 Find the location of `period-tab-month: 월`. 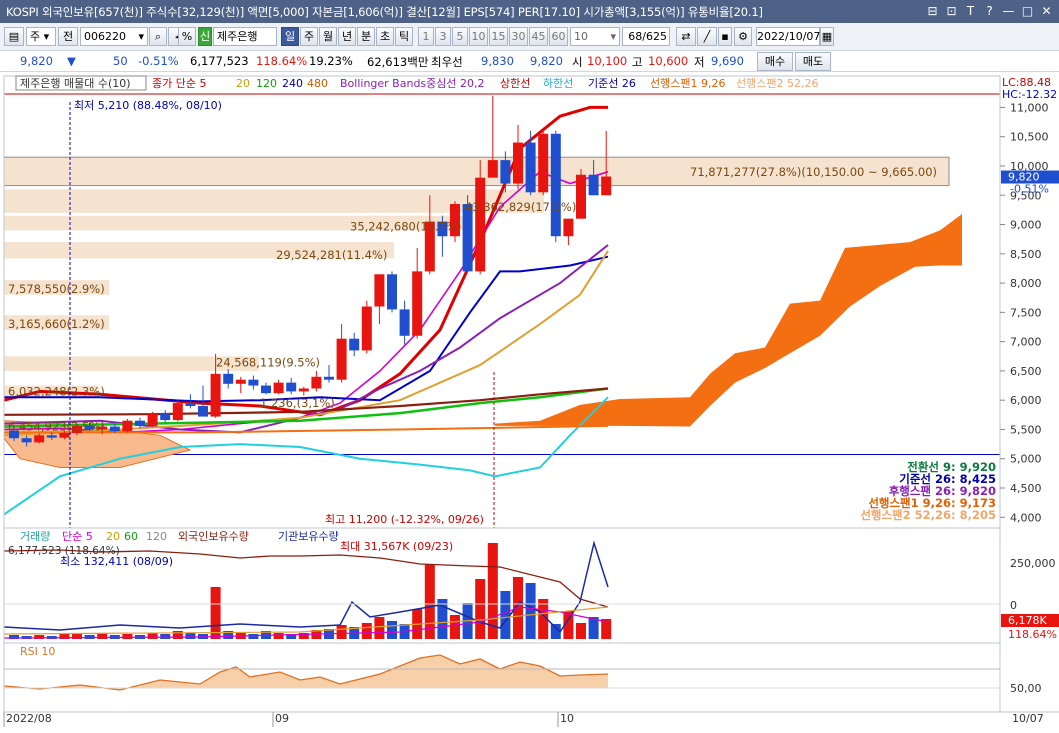

period-tab-month: 월 is located at coordinates (328, 36).